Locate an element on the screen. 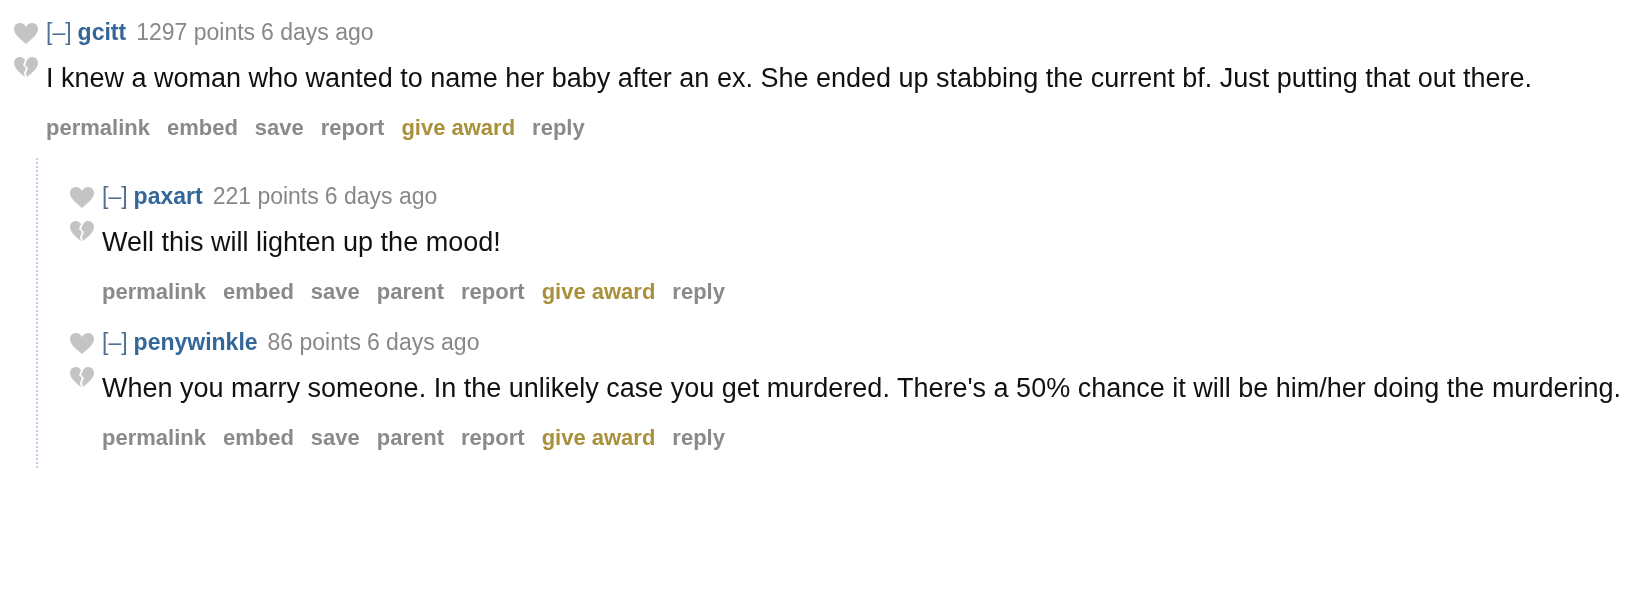 The height and width of the screenshot is (612, 1640). comment-body: When you marry someone. In the unlikely case you get murdered. There's a 50% chance it will be him/her doing the murdering. is located at coordinates (862, 388).